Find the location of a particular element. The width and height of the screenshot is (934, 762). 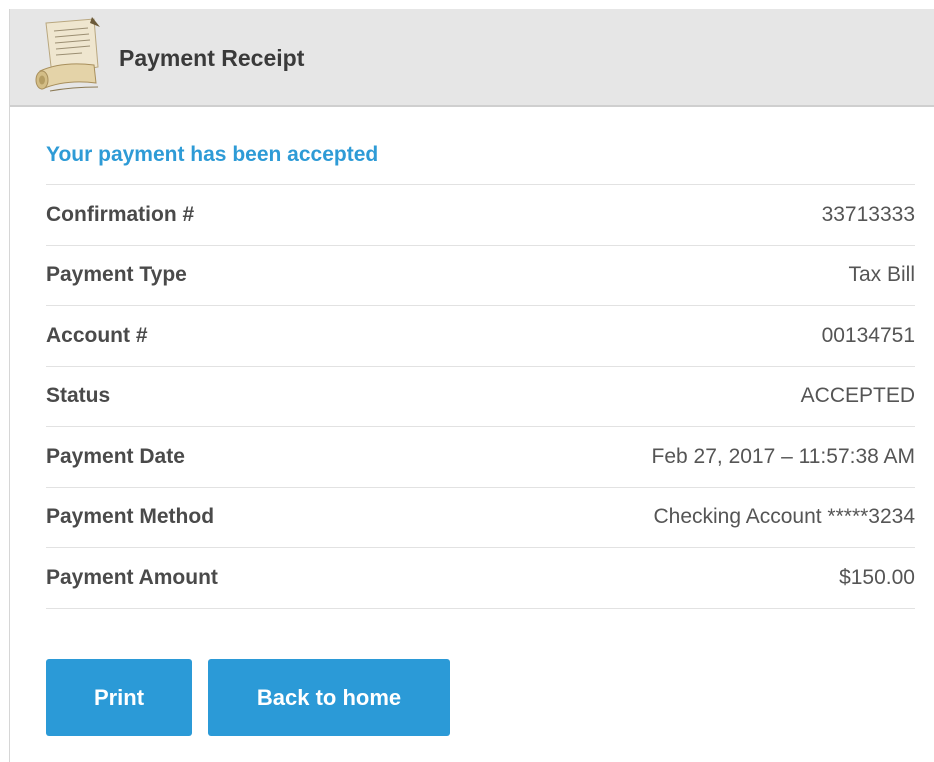

action-buttons: Print Back to home is located at coordinates (248, 697).